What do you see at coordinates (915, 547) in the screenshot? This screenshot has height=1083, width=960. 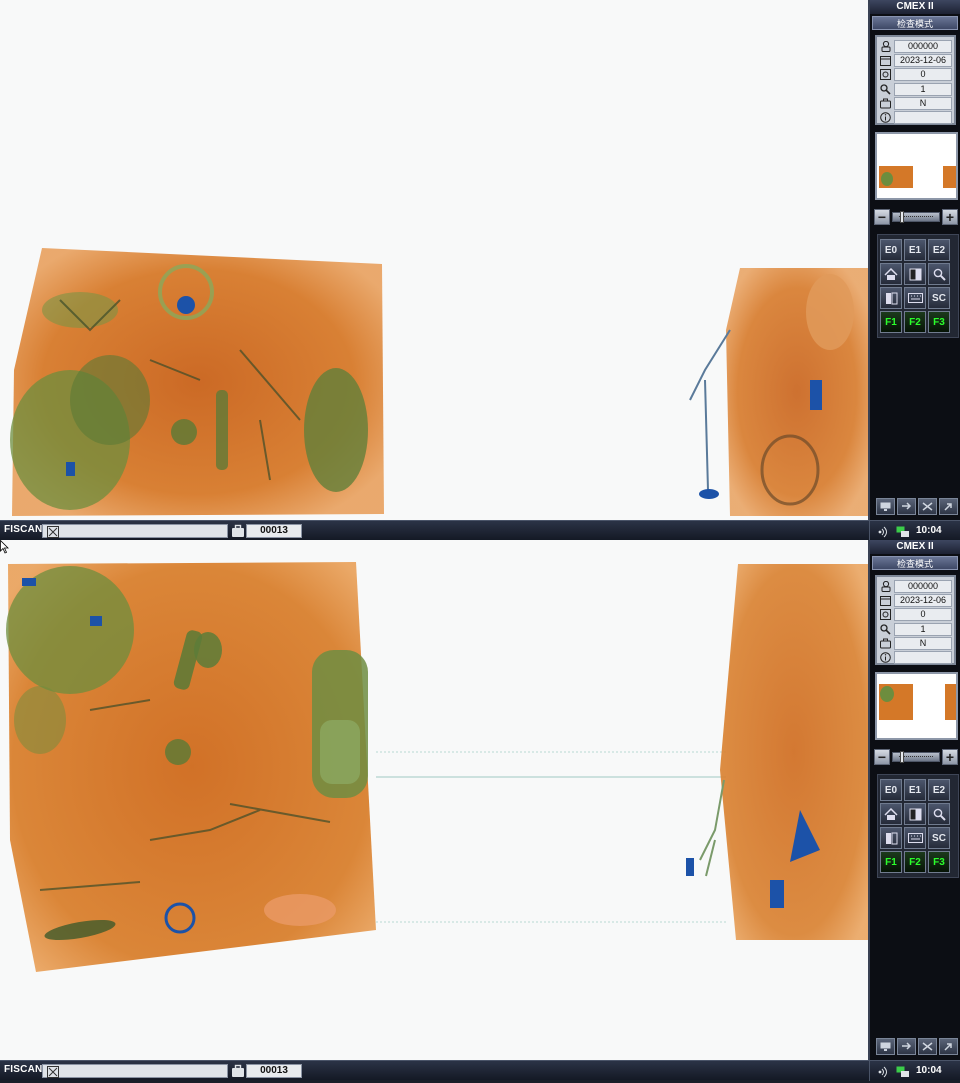 I see `app-title: CMEX II` at bounding box center [915, 547].